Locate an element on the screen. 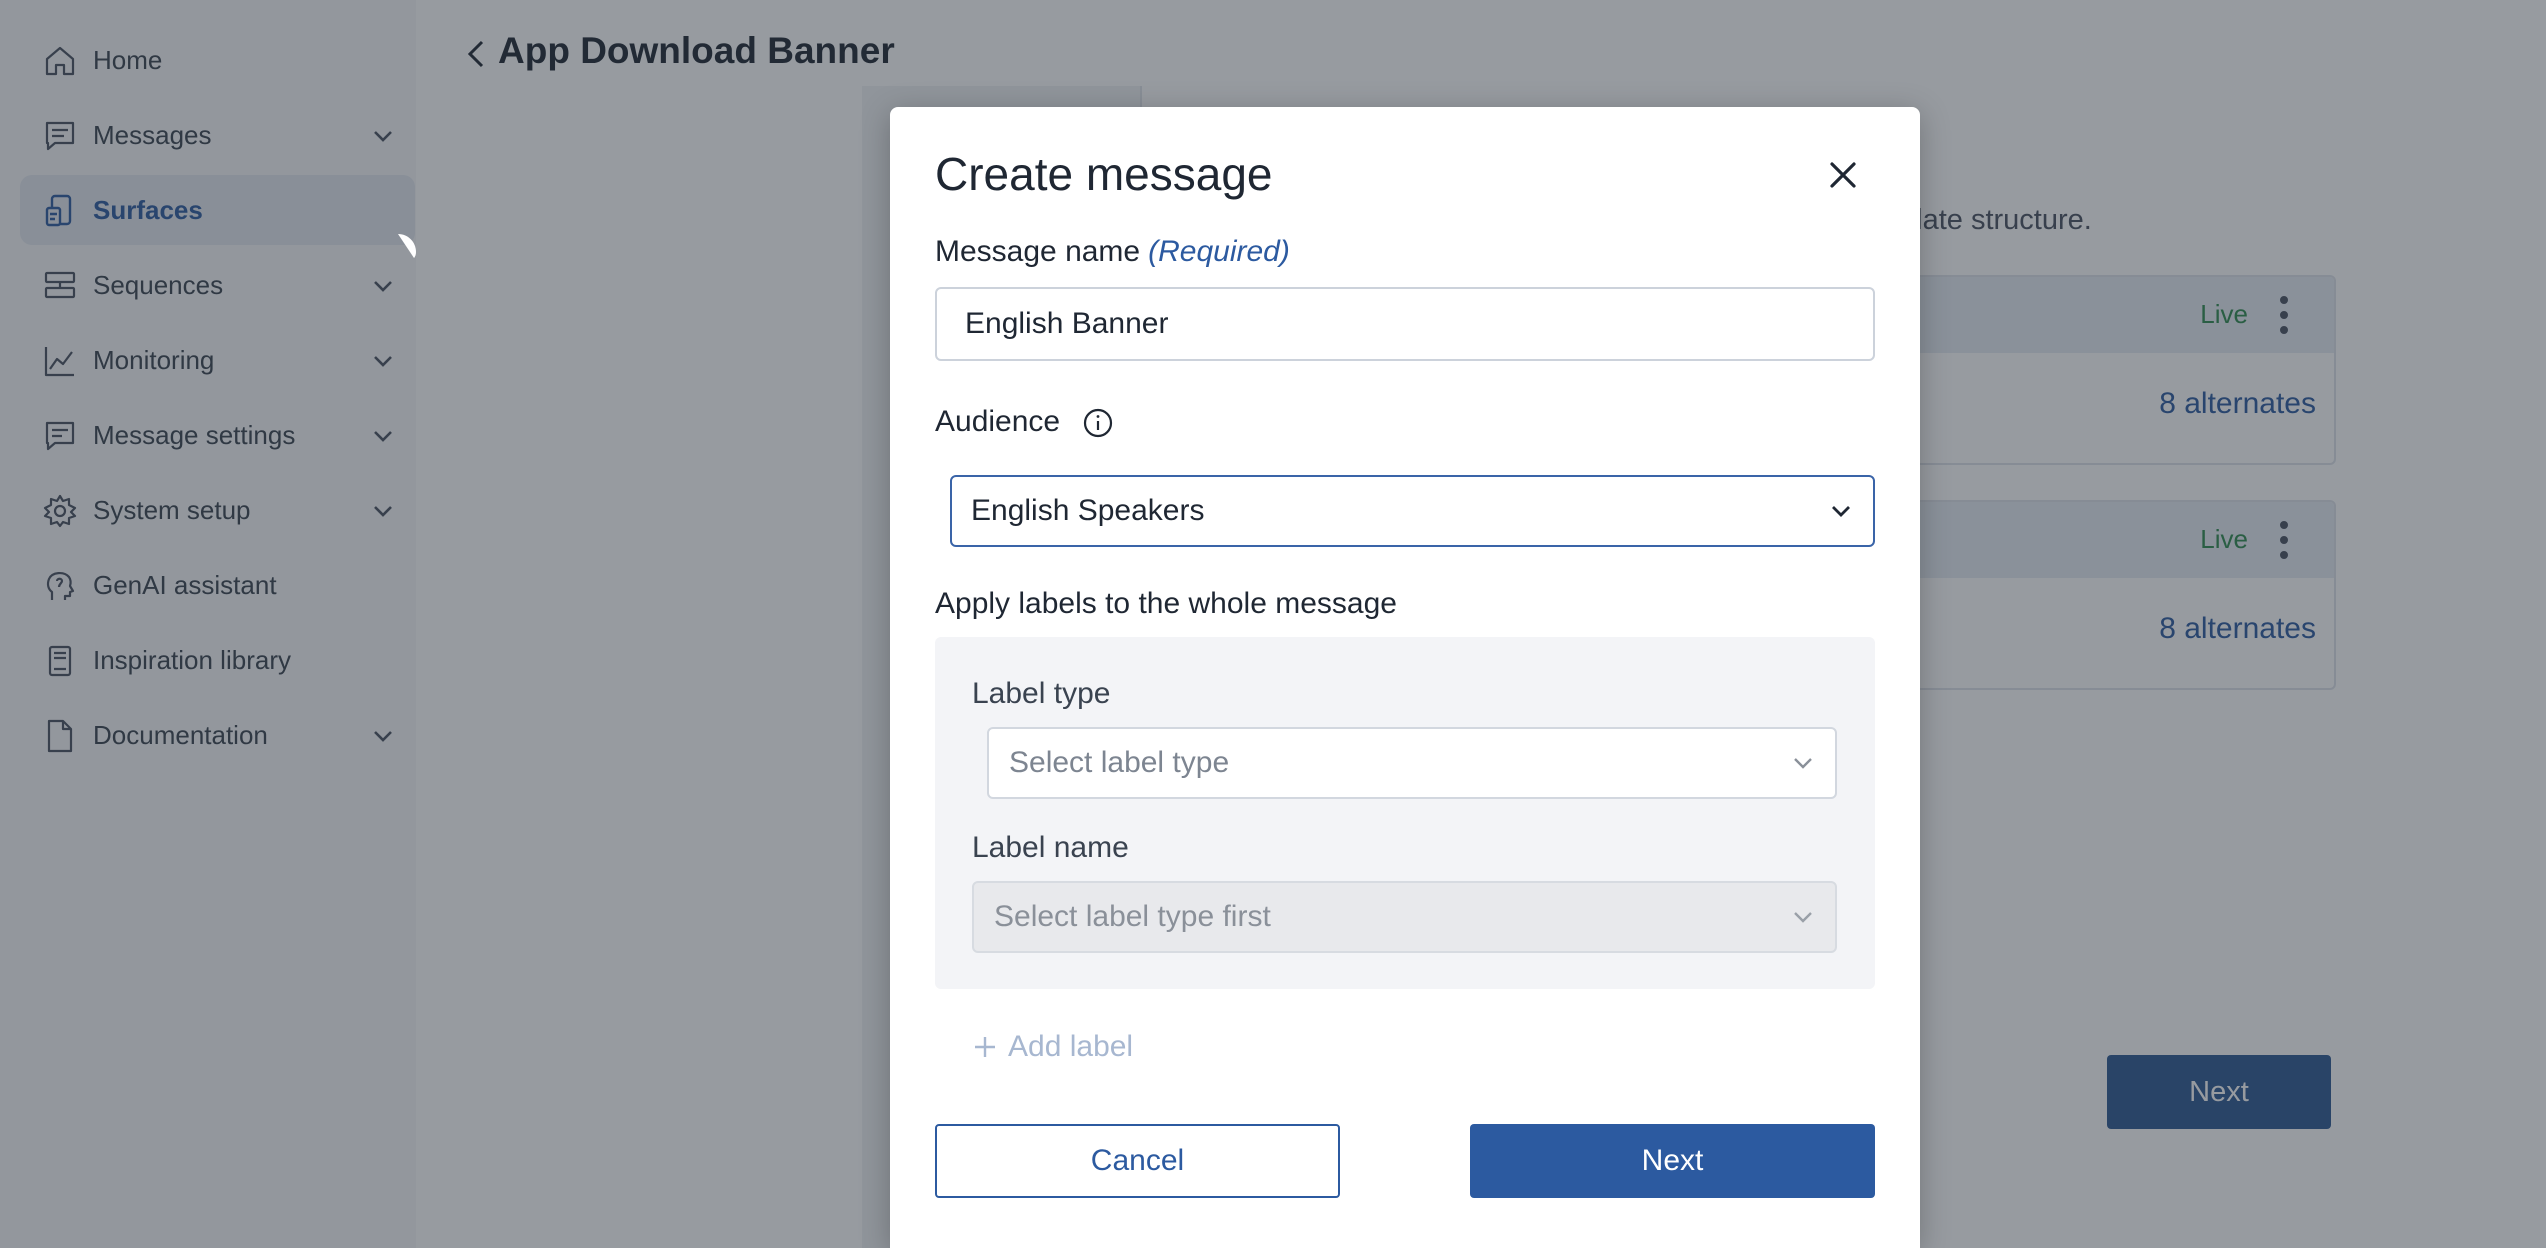 This screenshot has width=2546, height=1248. labels-section-heading: Apply labels to the whole message is located at coordinates (1166, 603).